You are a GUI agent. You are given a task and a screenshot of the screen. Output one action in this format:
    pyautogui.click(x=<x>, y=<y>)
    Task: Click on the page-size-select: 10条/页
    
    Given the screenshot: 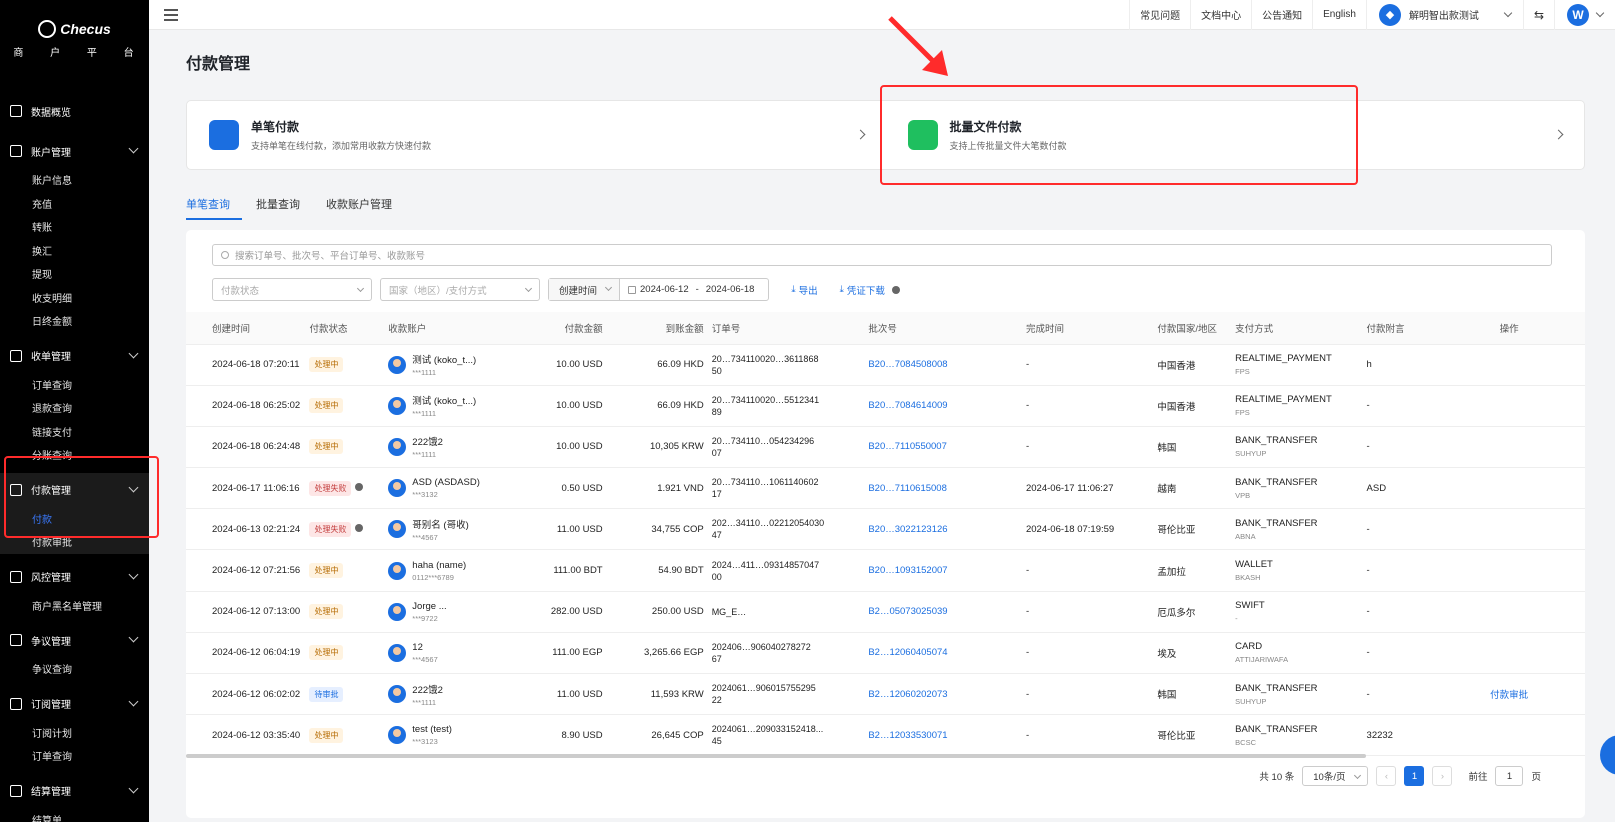 What is the action you would take?
    pyautogui.click(x=1335, y=776)
    